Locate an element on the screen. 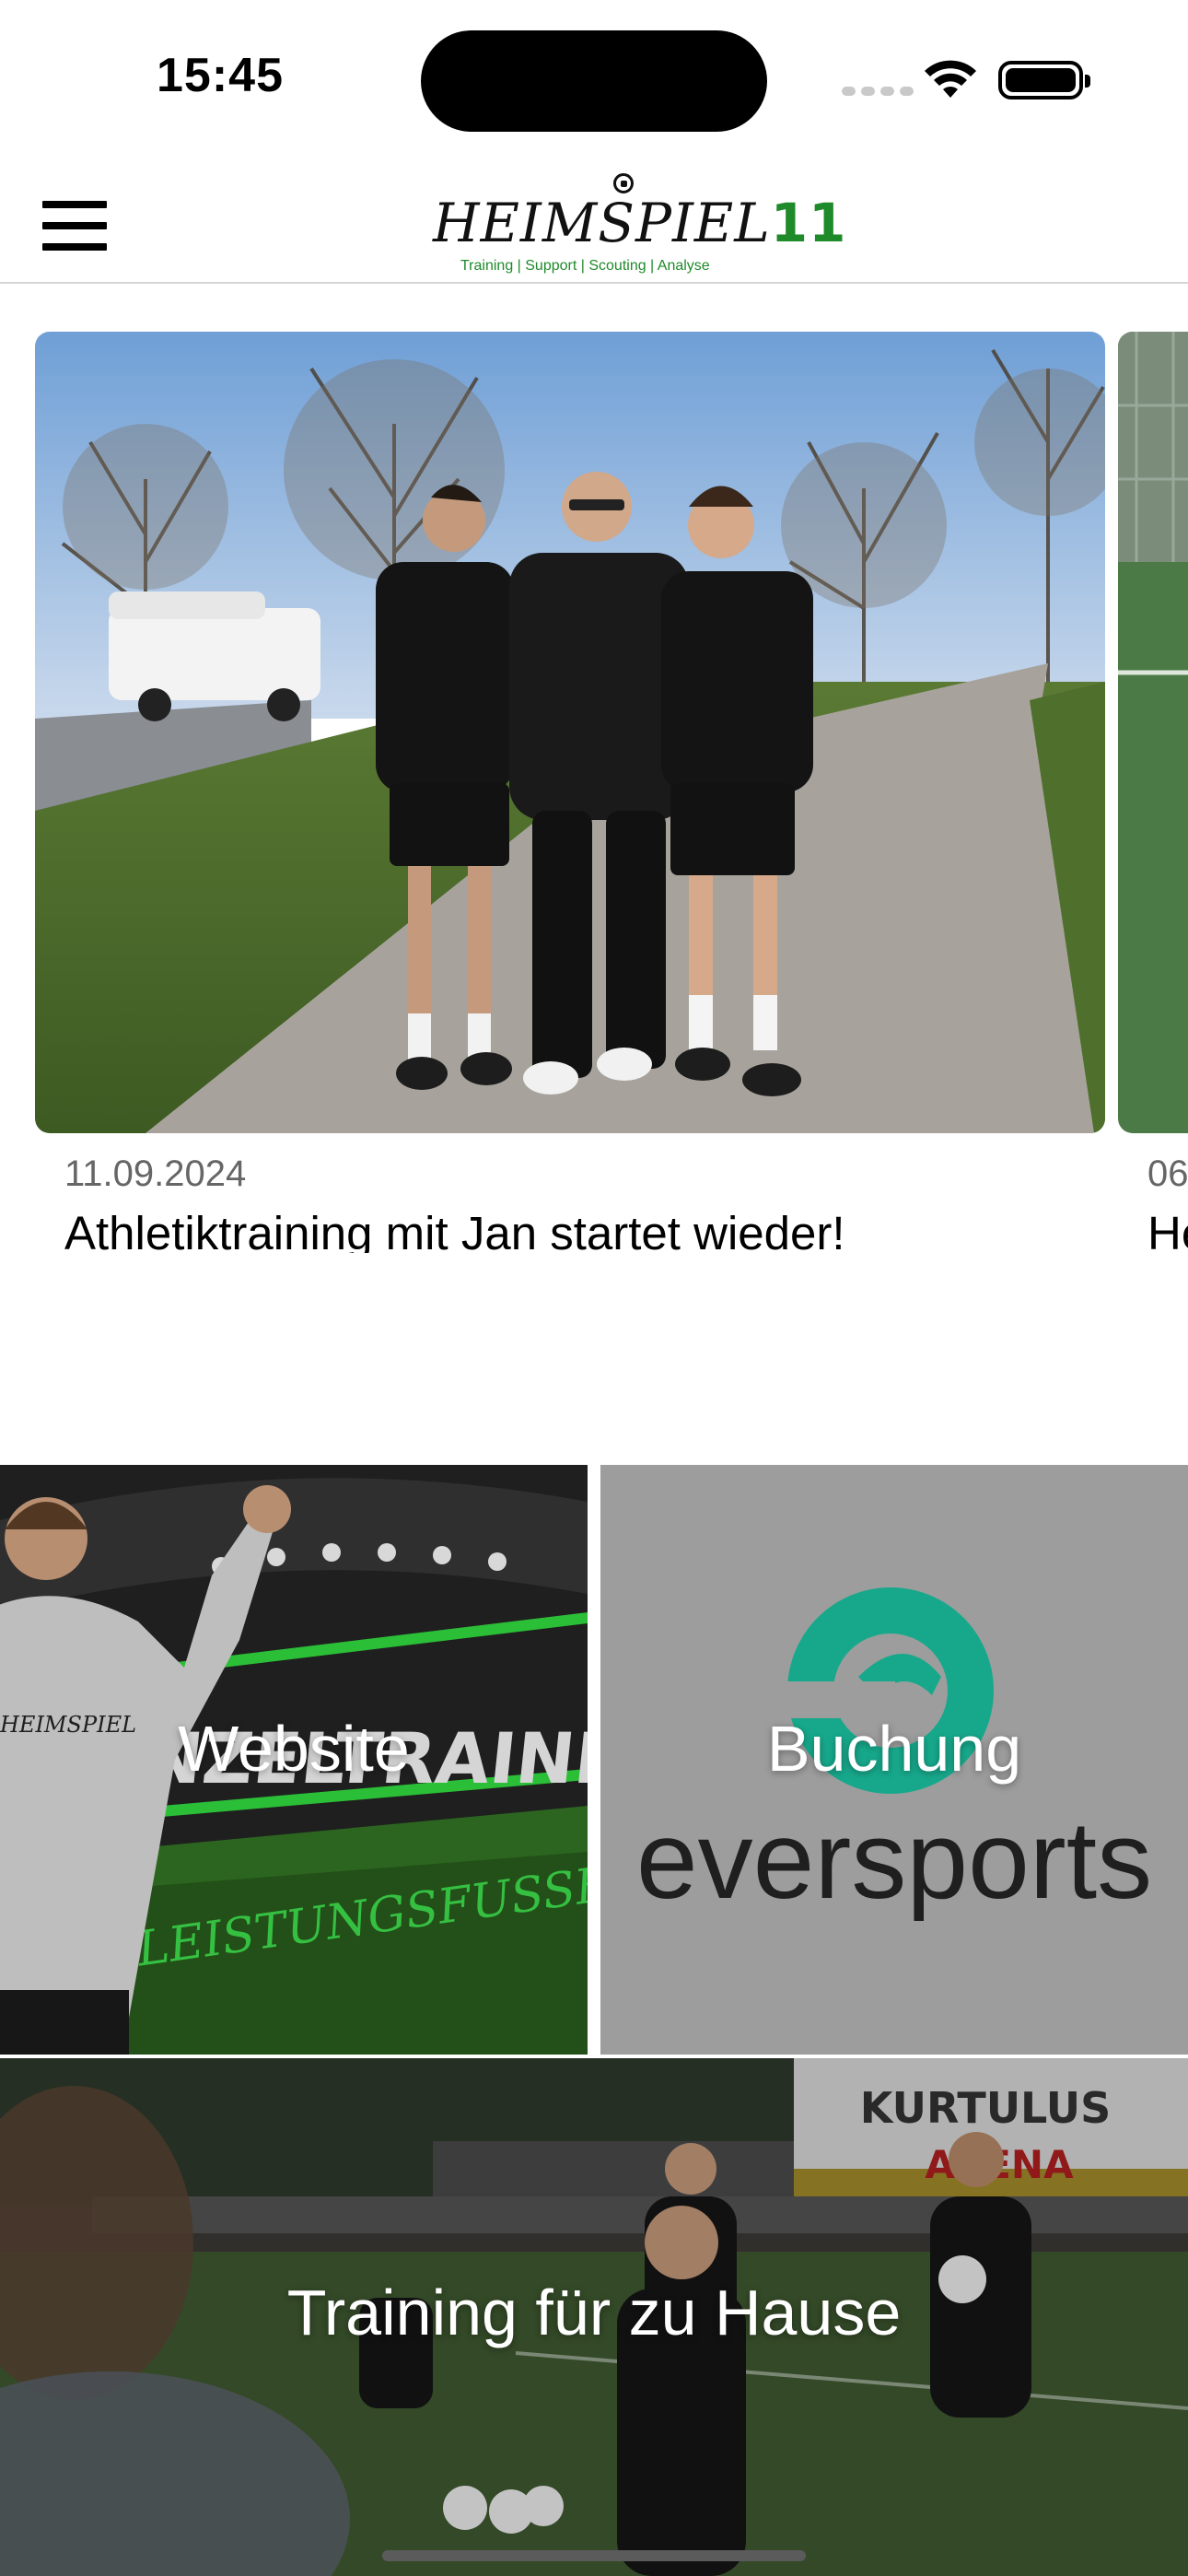  football-icon is located at coordinates (623, 183).